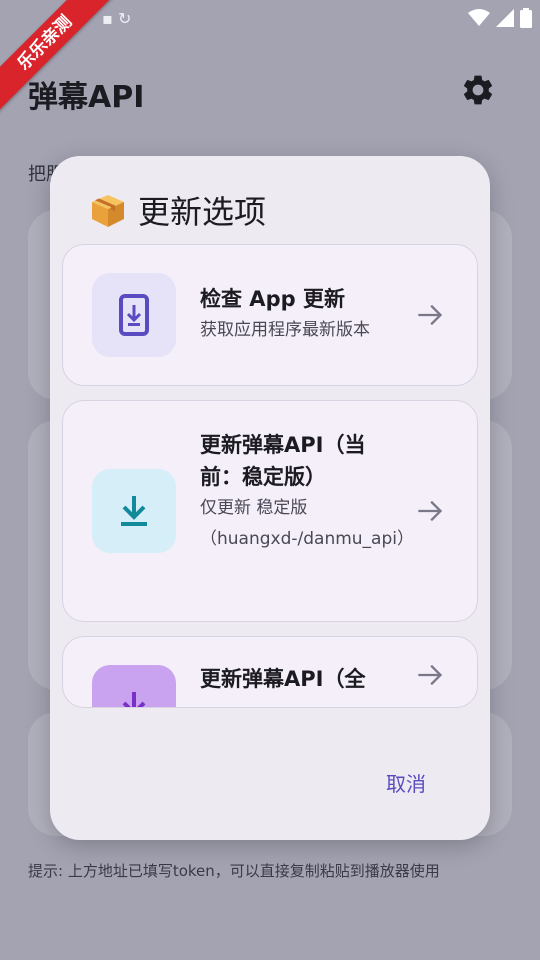 The height and width of the screenshot is (960, 540). I want to click on check-app-update-option: 检查 App 更新 获取应用程序最新版本, so click(270, 315).